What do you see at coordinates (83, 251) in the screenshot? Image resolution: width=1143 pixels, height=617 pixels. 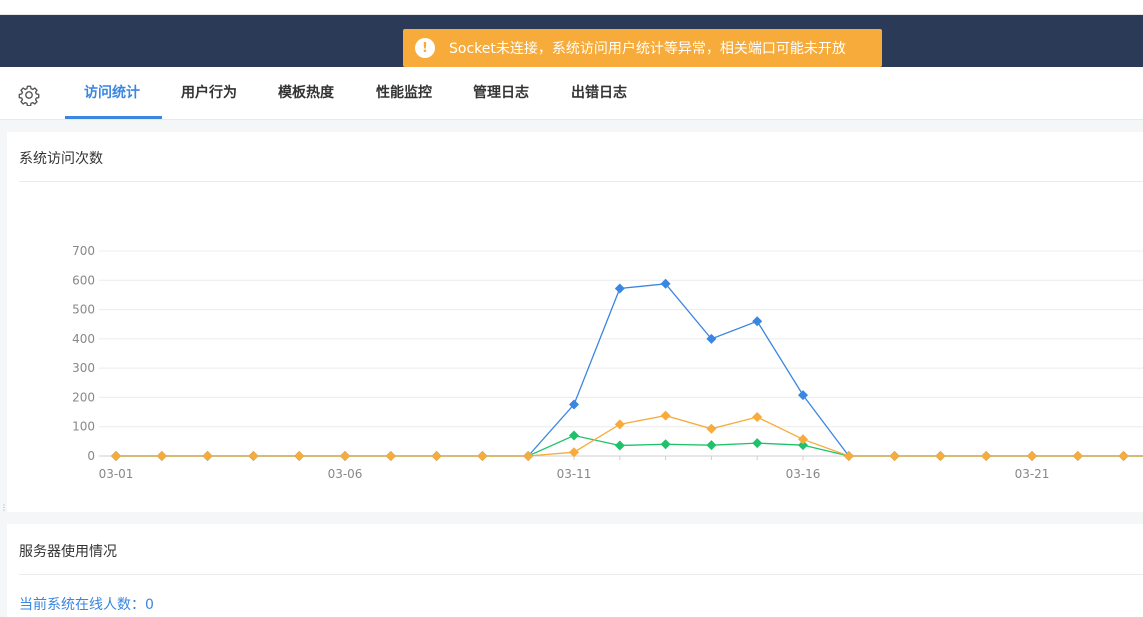 I see `y-tick-label: 700` at bounding box center [83, 251].